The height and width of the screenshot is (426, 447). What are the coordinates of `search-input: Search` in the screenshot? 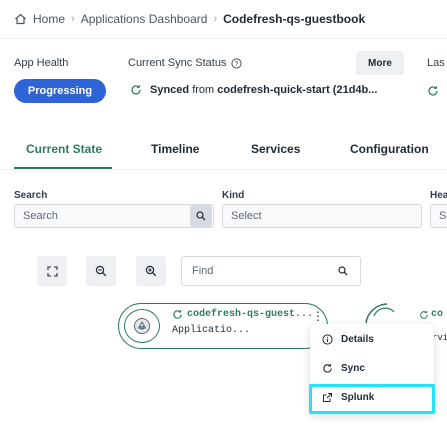 It's located at (114, 216).